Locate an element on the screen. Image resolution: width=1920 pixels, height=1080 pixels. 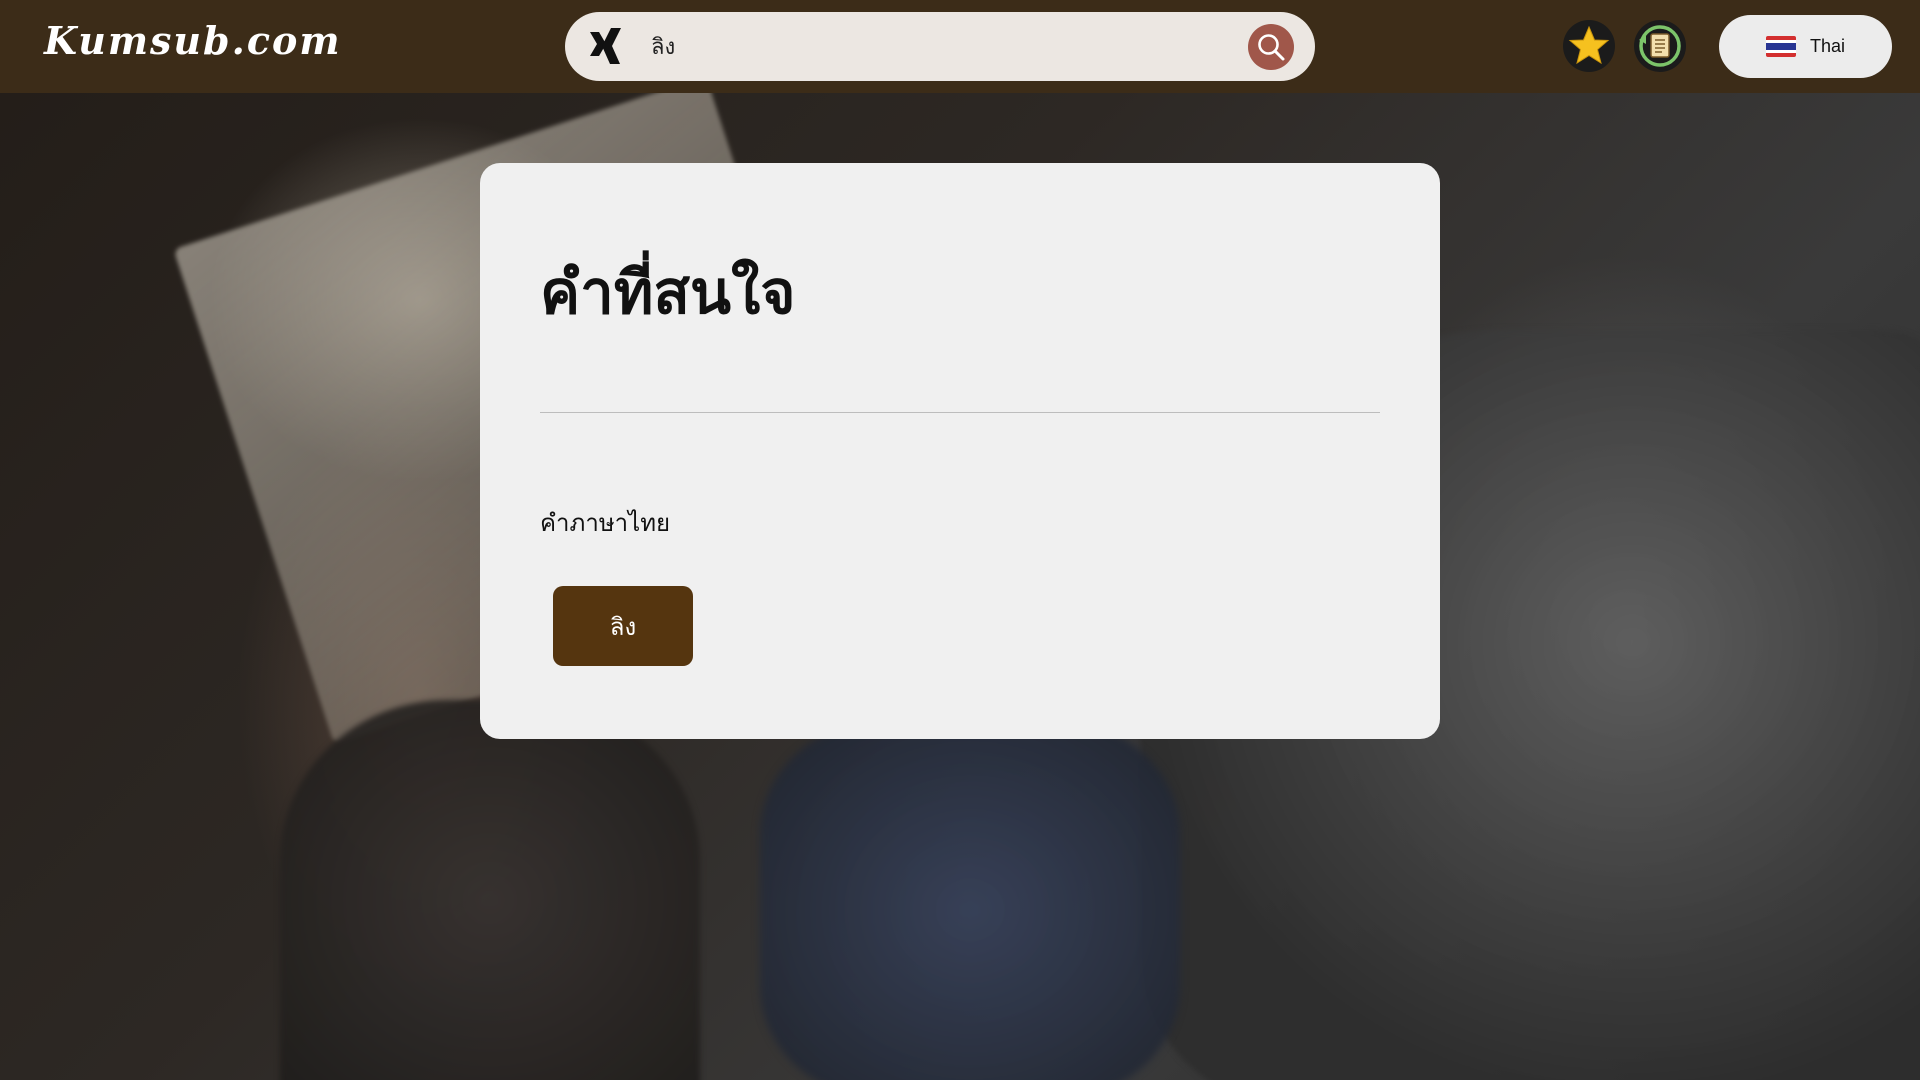
favorites-button is located at coordinates (1589, 46).